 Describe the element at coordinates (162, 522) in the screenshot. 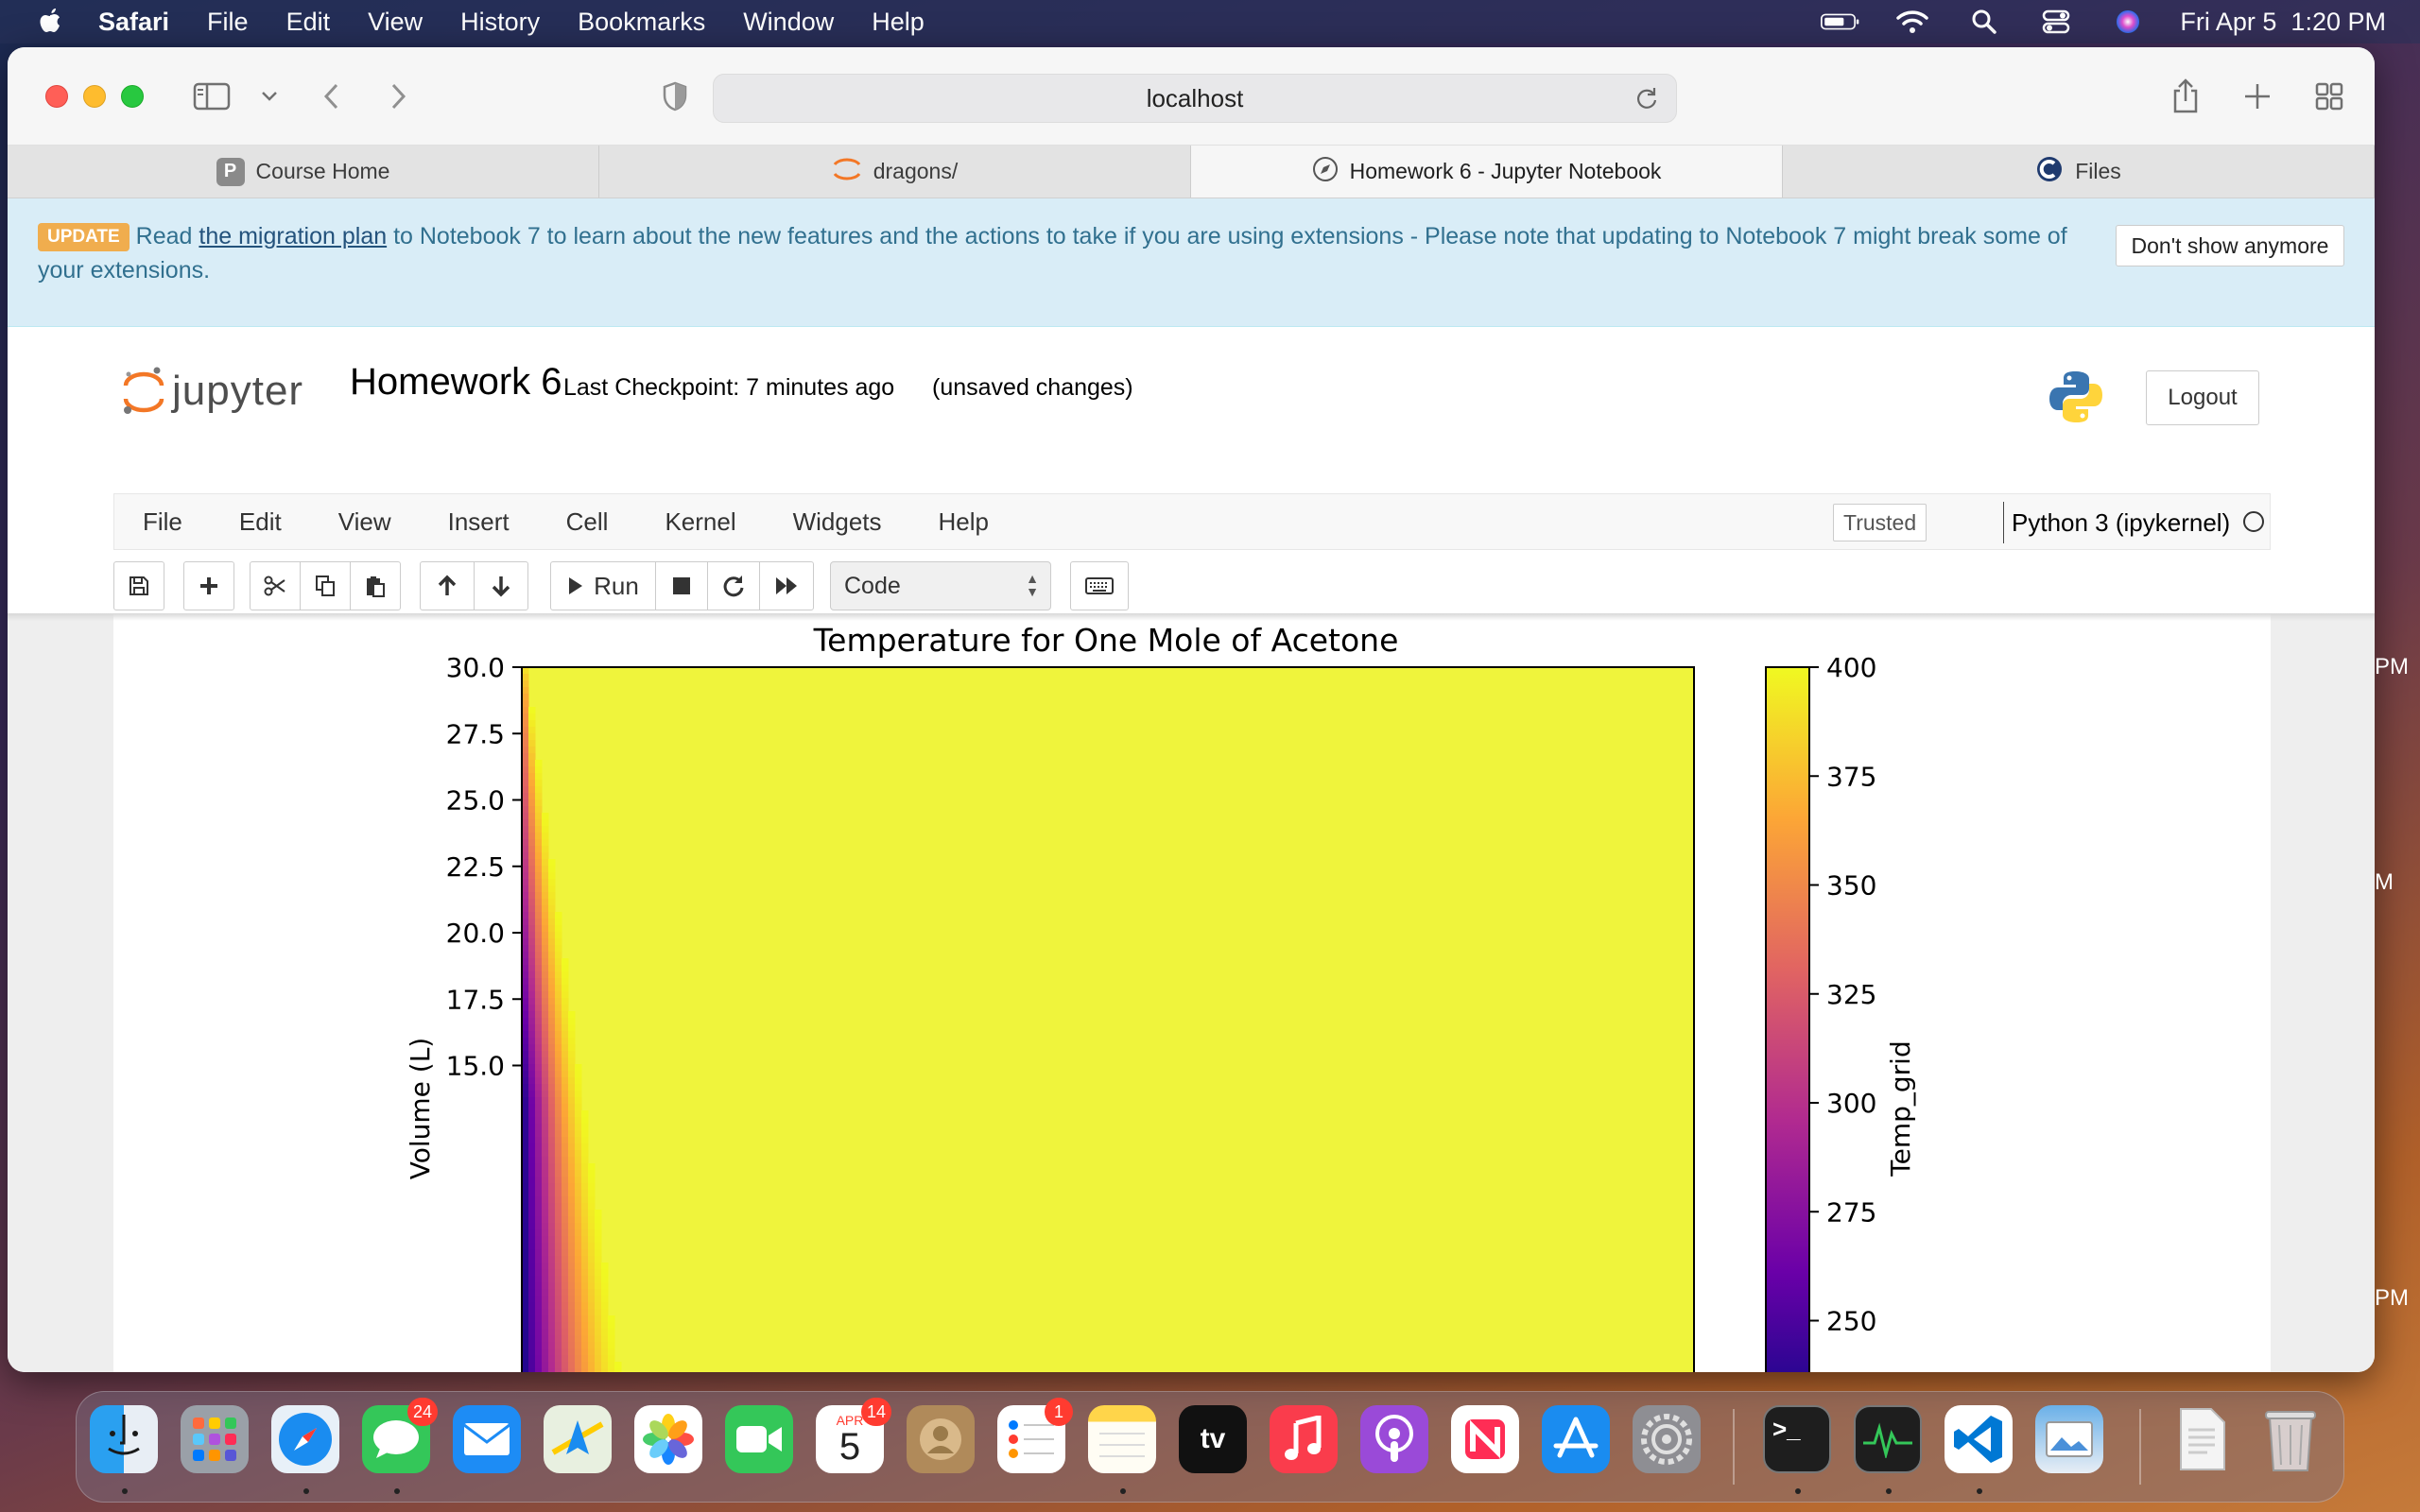

I see `nb-menu-file: File` at that location.